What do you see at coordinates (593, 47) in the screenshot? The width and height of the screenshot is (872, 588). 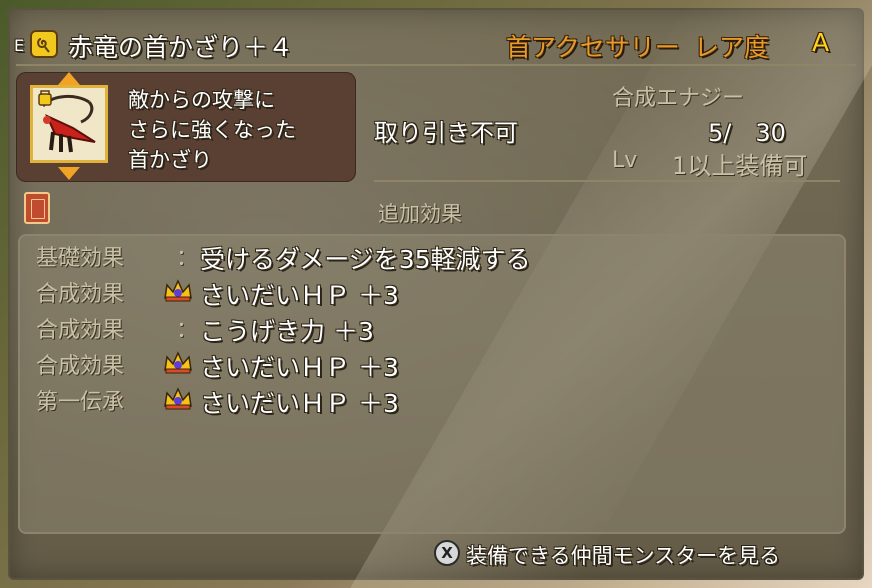 I see `item-category: 首アクセサリー` at bounding box center [593, 47].